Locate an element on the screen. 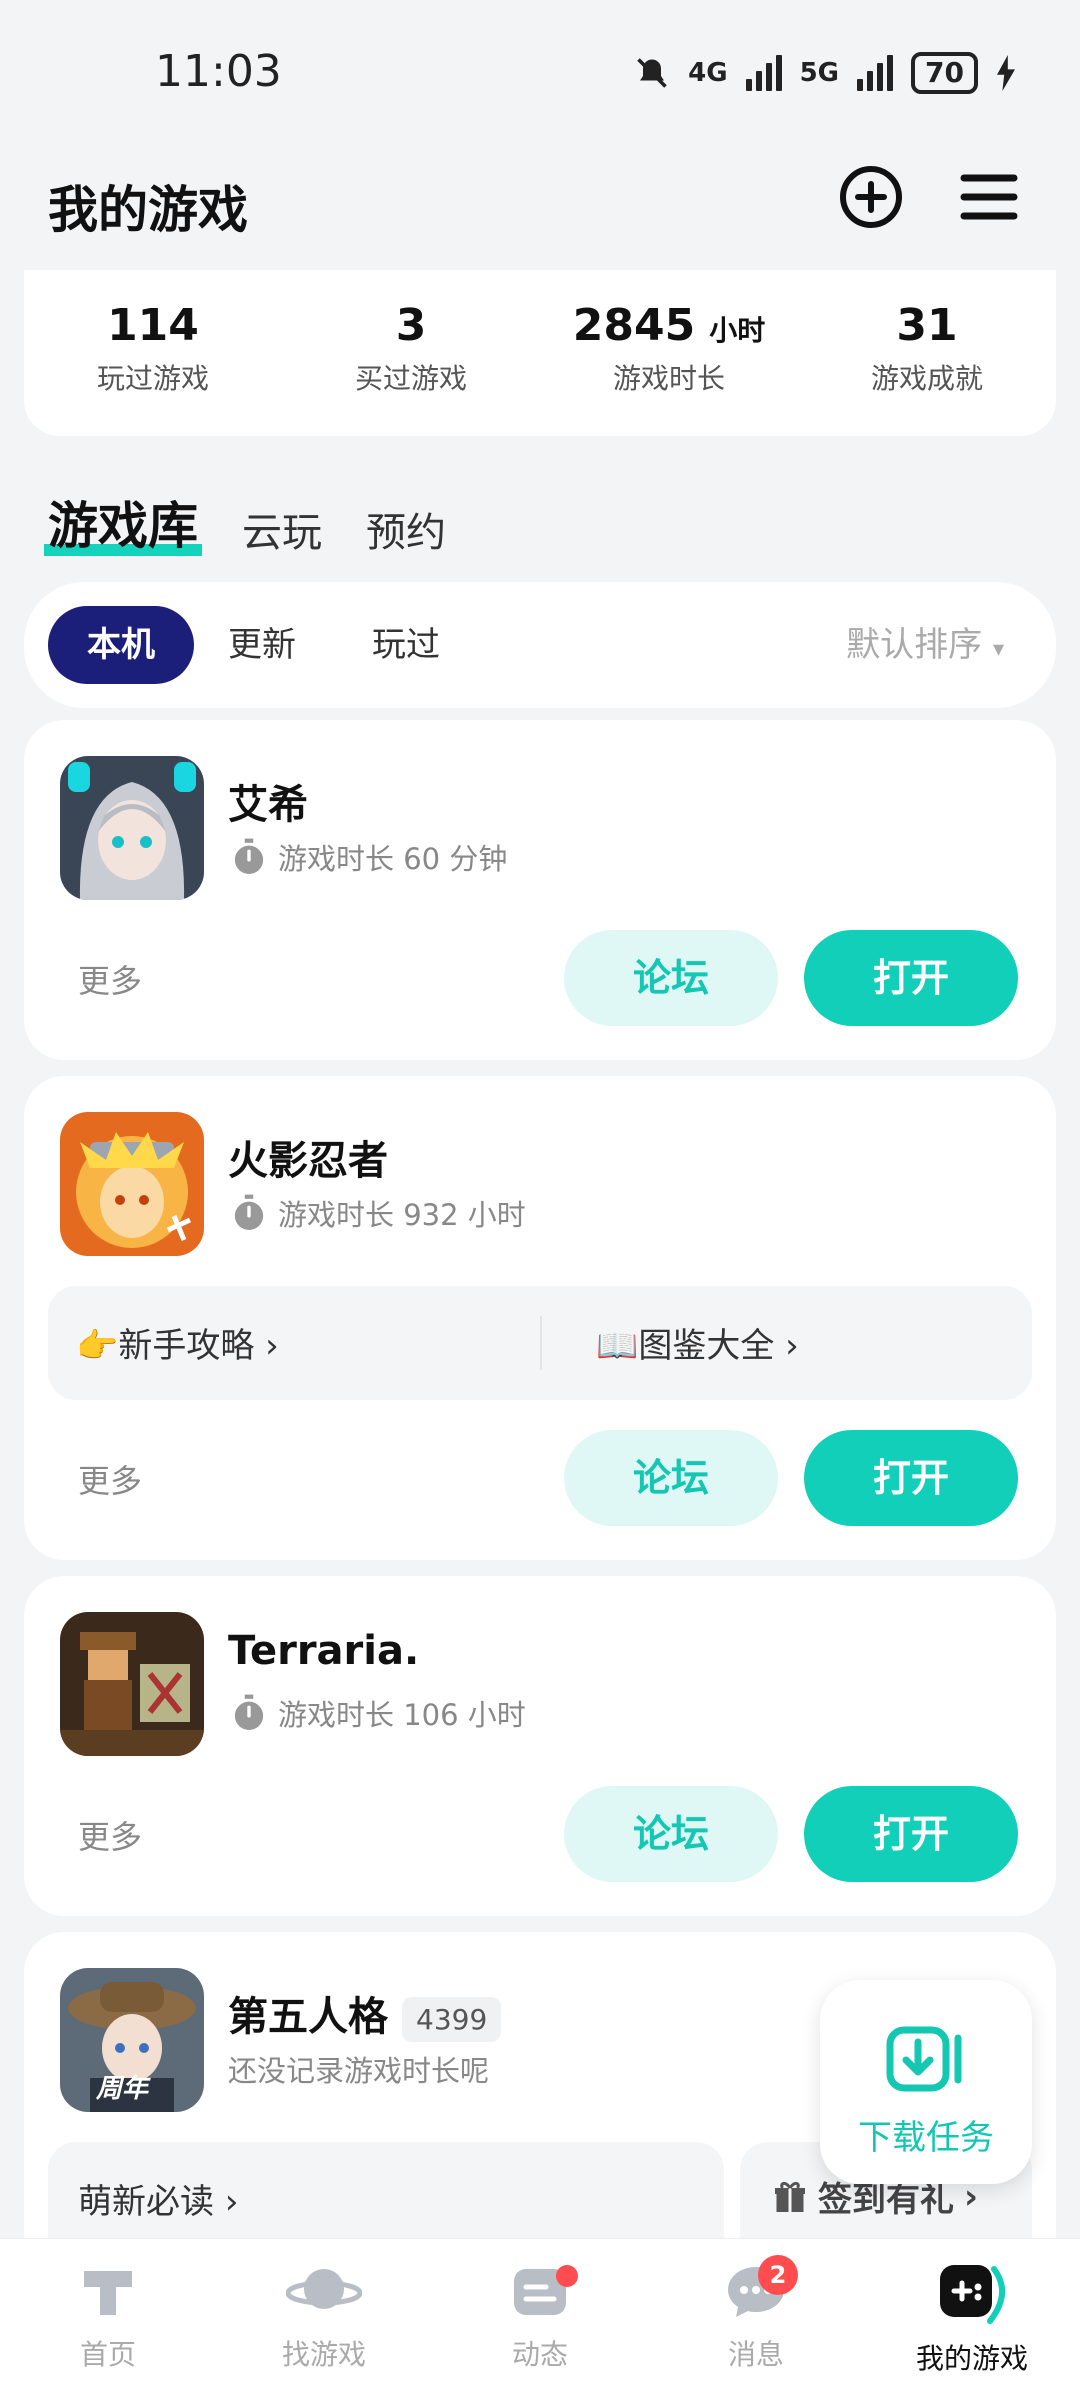 The width and height of the screenshot is (1080, 2401). gamepad-icon is located at coordinates (972, 2294).